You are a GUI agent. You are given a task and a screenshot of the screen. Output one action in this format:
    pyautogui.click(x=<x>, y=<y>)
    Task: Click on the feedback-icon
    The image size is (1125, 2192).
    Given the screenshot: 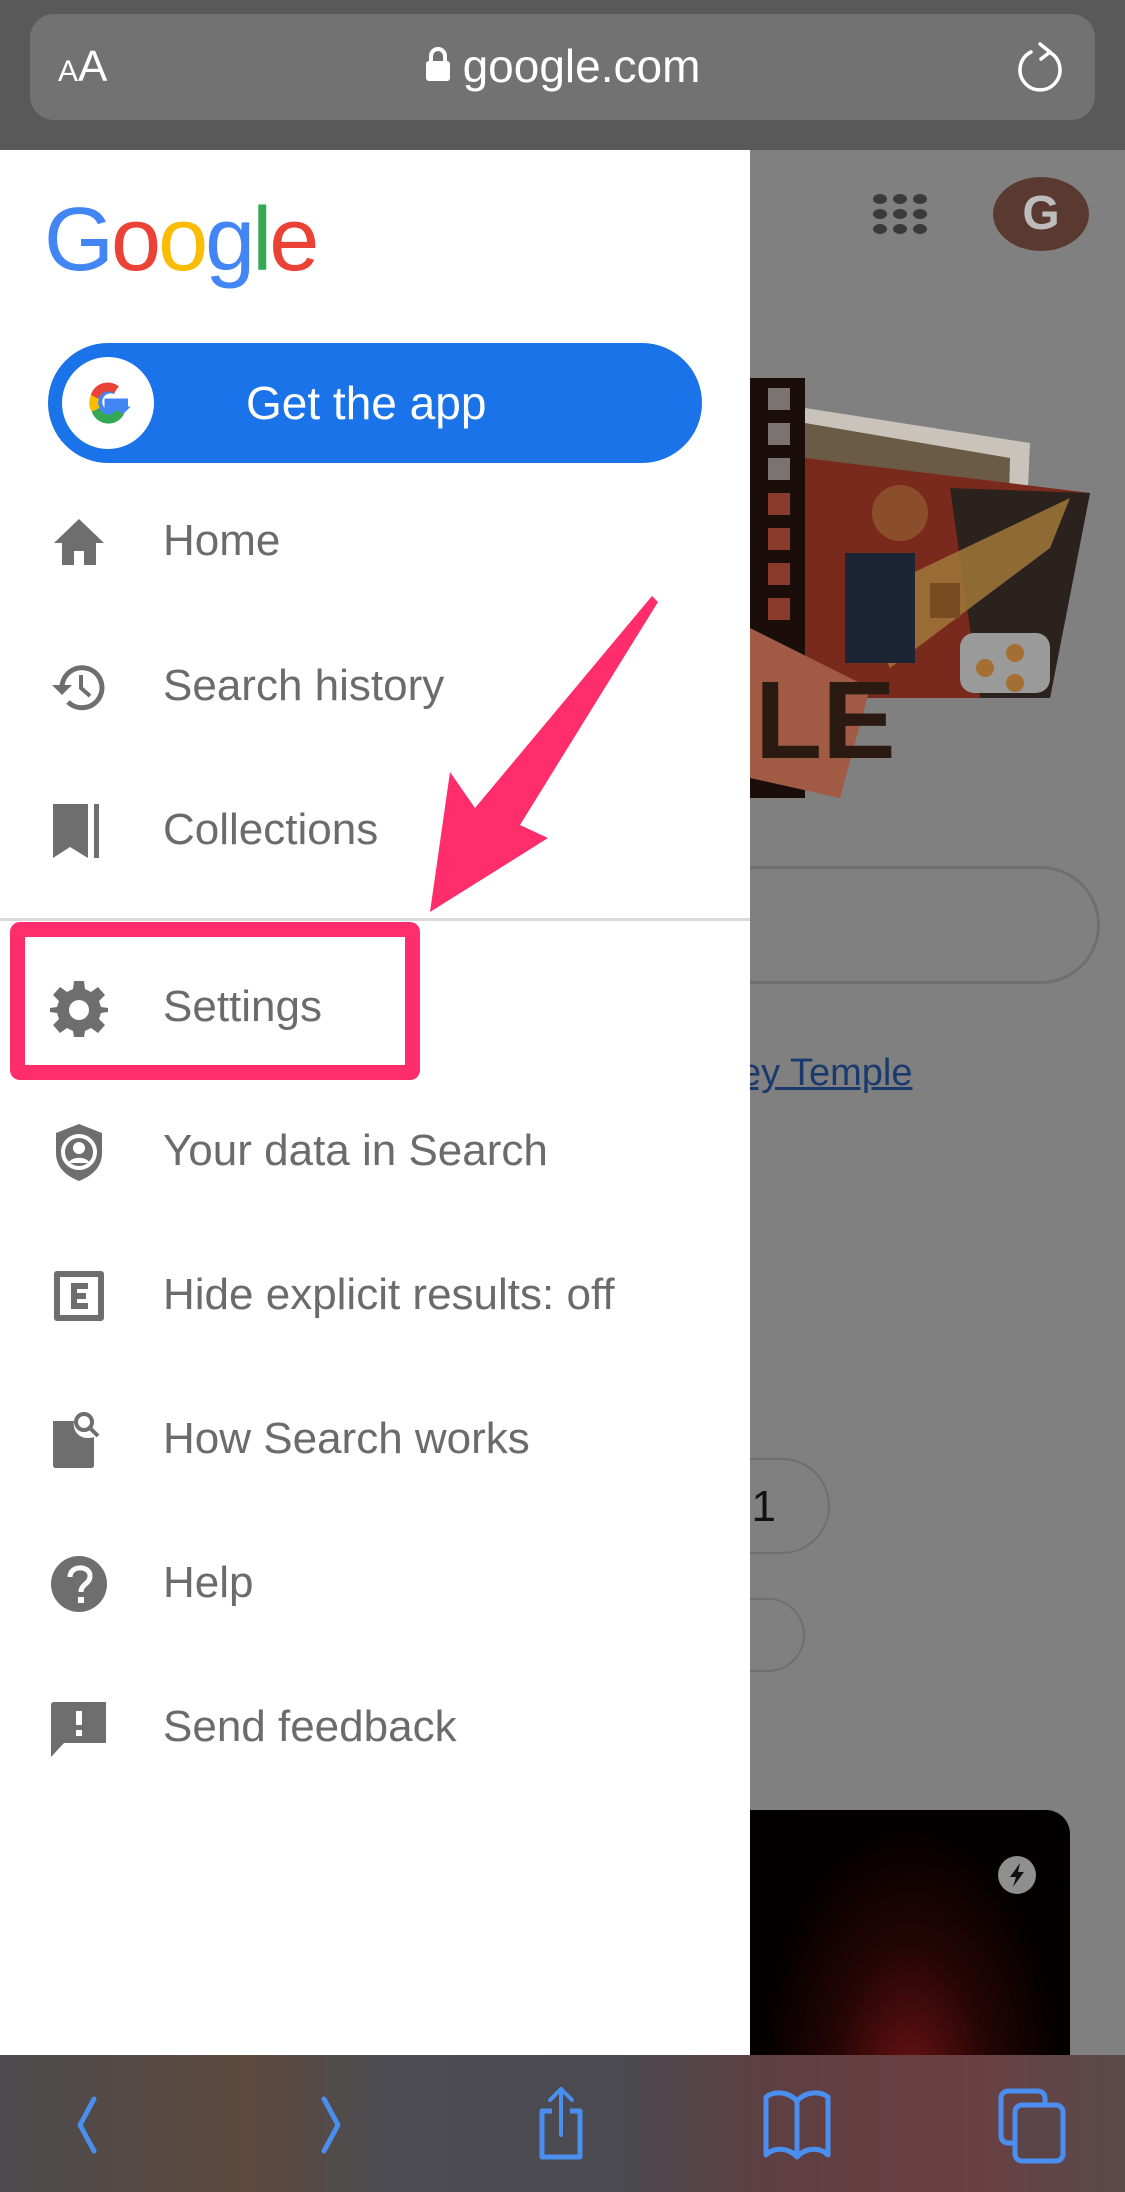 What is the action you would take?
    pyautogui.click(x=78, y=1729)
    